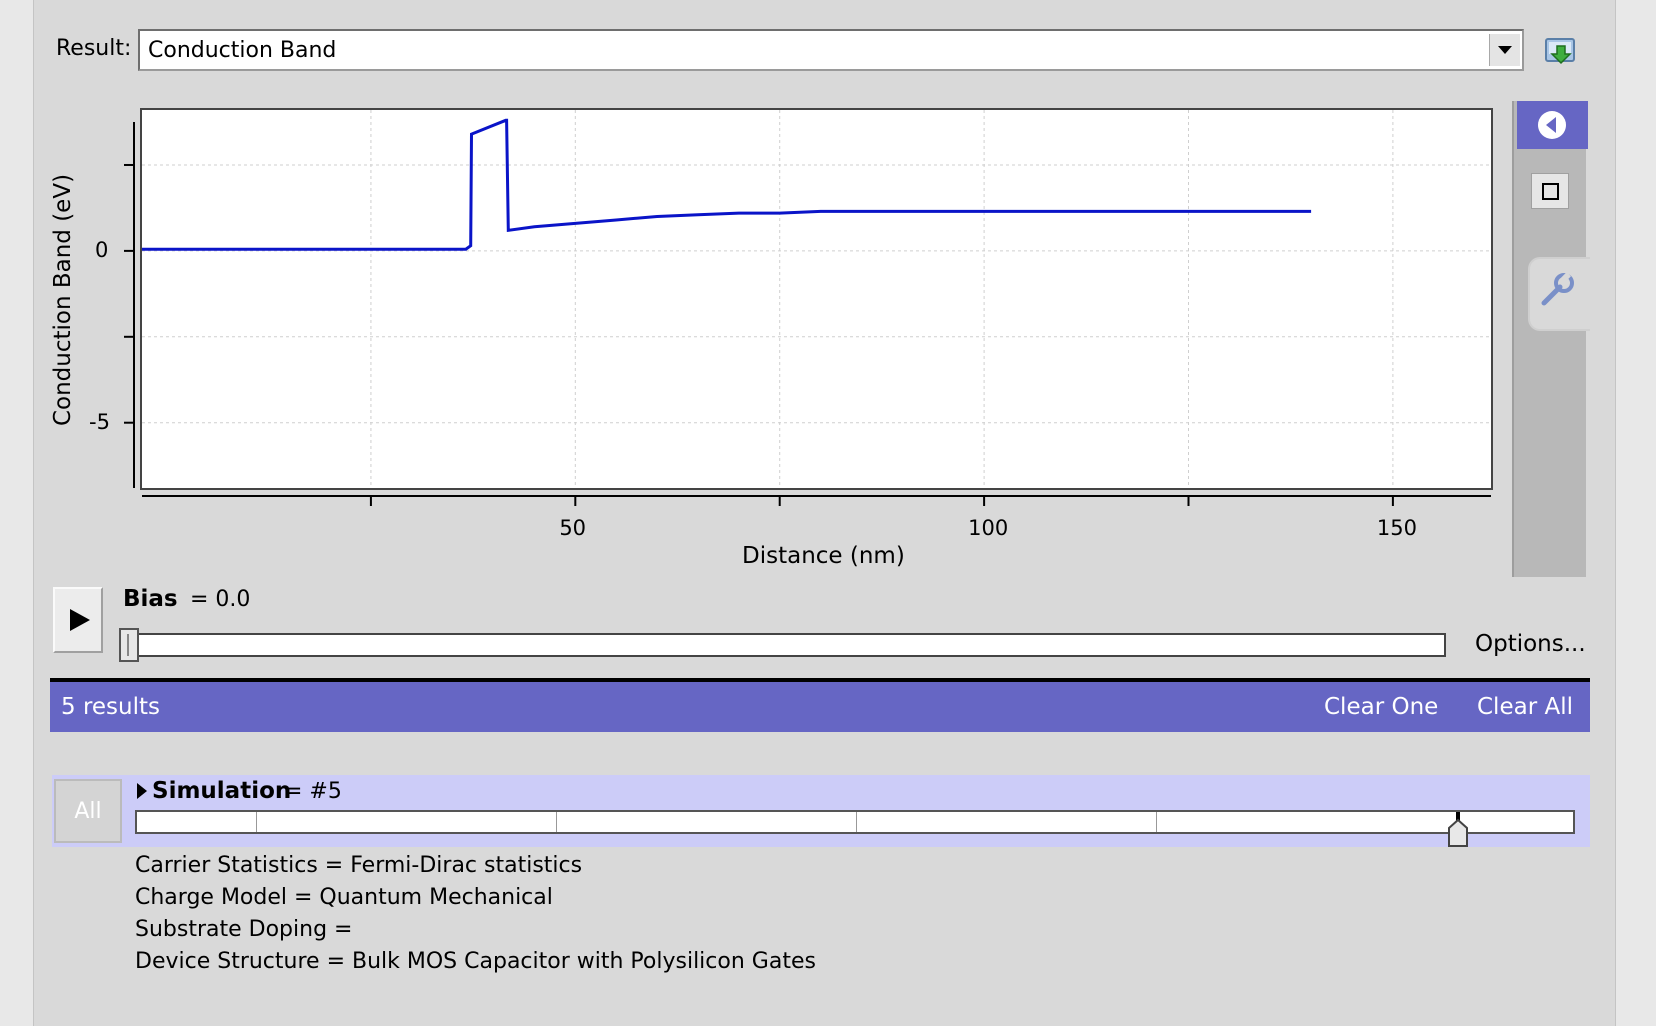 This screenshot has height=1026, width=1656. I want to click on results-bar: 5 results Clear One Clear All, so click(820, 705).